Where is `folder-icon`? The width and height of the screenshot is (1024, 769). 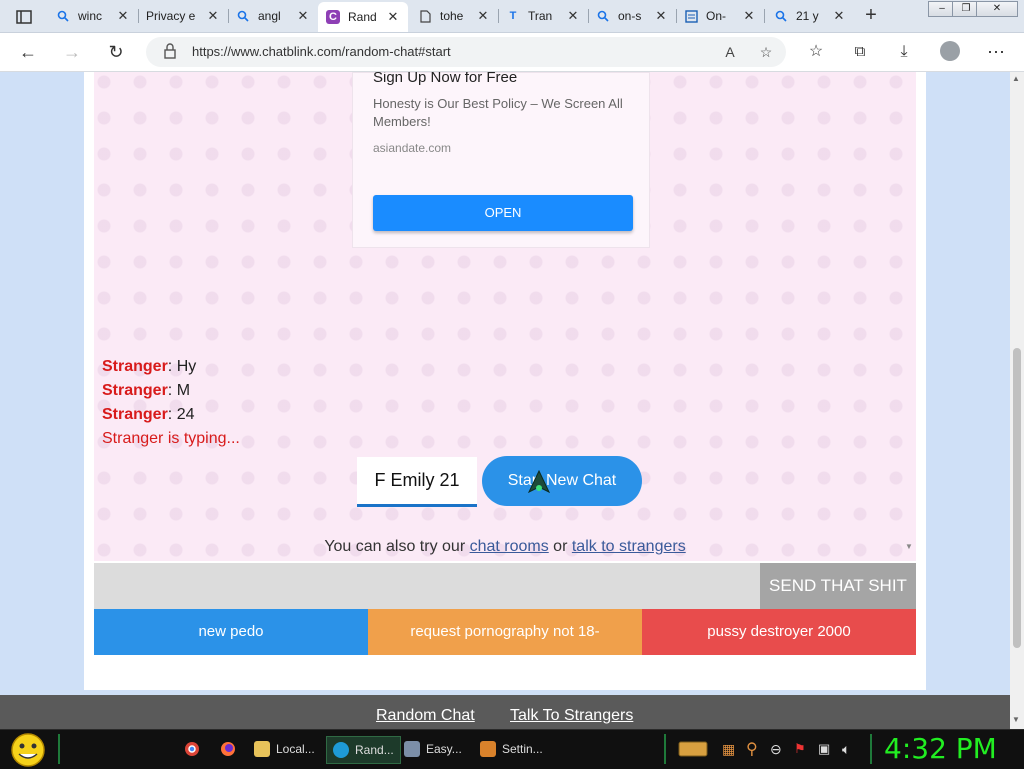 folder-icon is located at coordinates (262, 749).